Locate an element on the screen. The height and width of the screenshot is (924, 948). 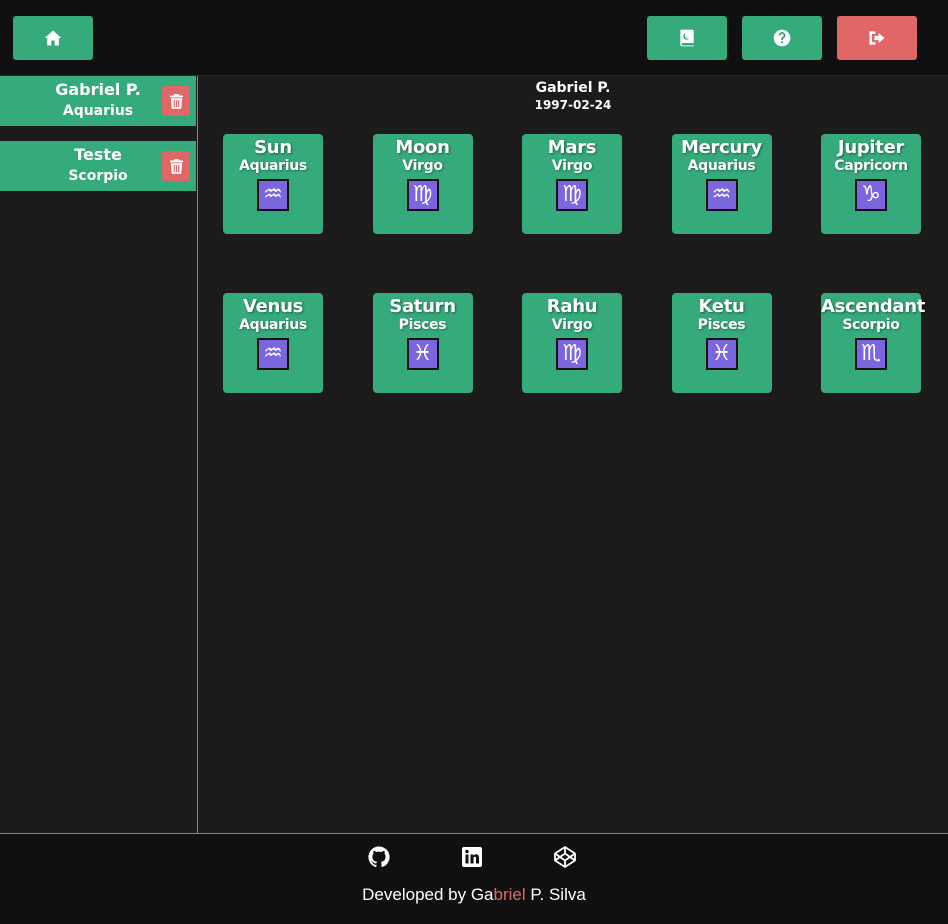
linkedin-link is located at coordinates (472, 857).